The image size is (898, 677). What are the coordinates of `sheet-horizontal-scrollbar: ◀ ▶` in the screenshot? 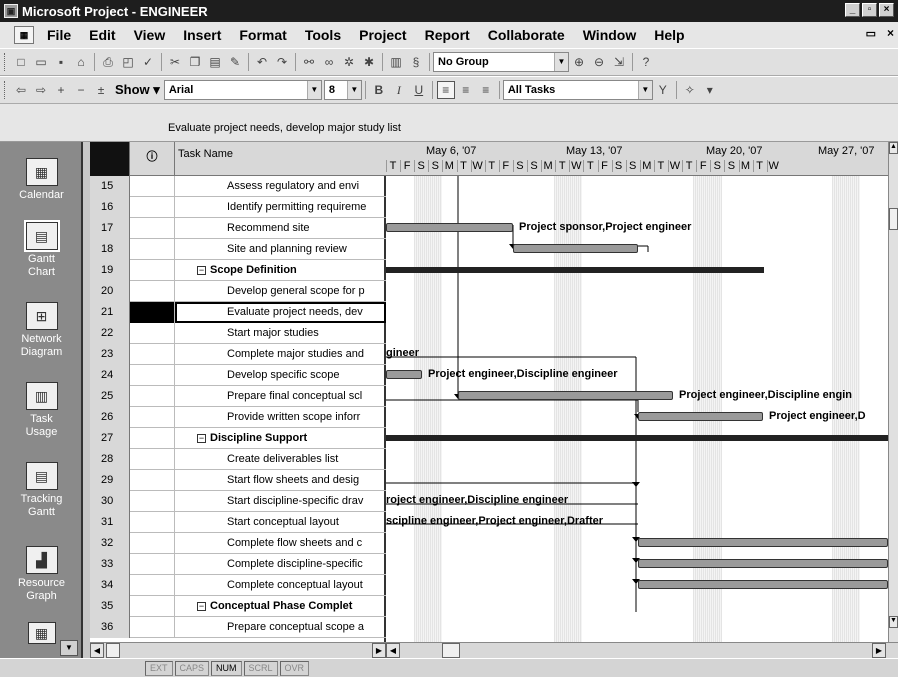 It's located at (238, 650).